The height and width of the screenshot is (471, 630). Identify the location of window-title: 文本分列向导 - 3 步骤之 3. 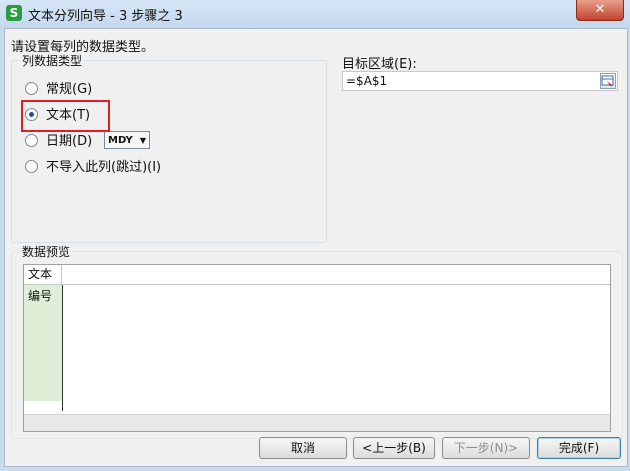
(105, 16).